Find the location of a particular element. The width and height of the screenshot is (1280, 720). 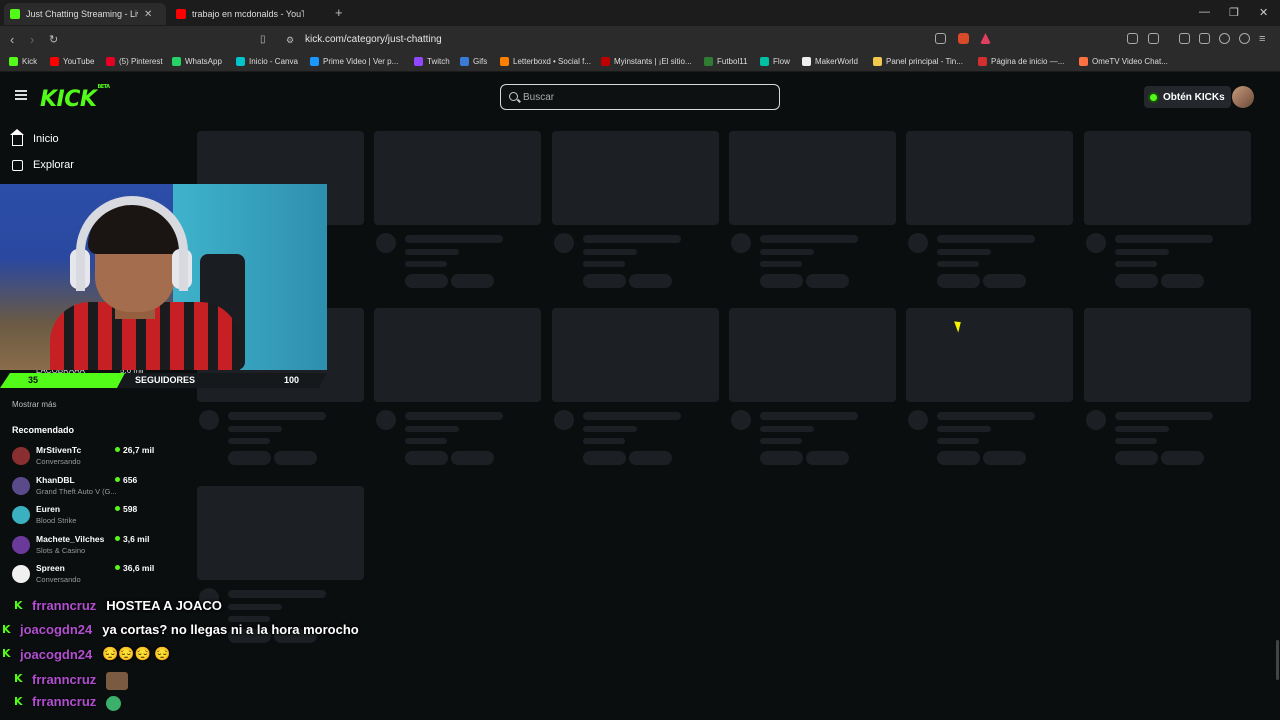

site-header: KICKBETA Obtén KICKs is located at coordinates (640, 97).